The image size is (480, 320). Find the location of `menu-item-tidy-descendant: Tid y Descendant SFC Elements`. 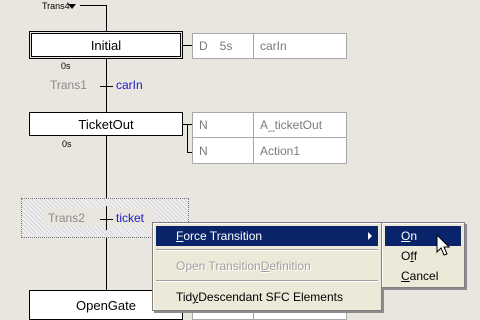

menu-item-tidy-descendant: Tid y Descendant SFC Elements is located at coordinates (267, 297).